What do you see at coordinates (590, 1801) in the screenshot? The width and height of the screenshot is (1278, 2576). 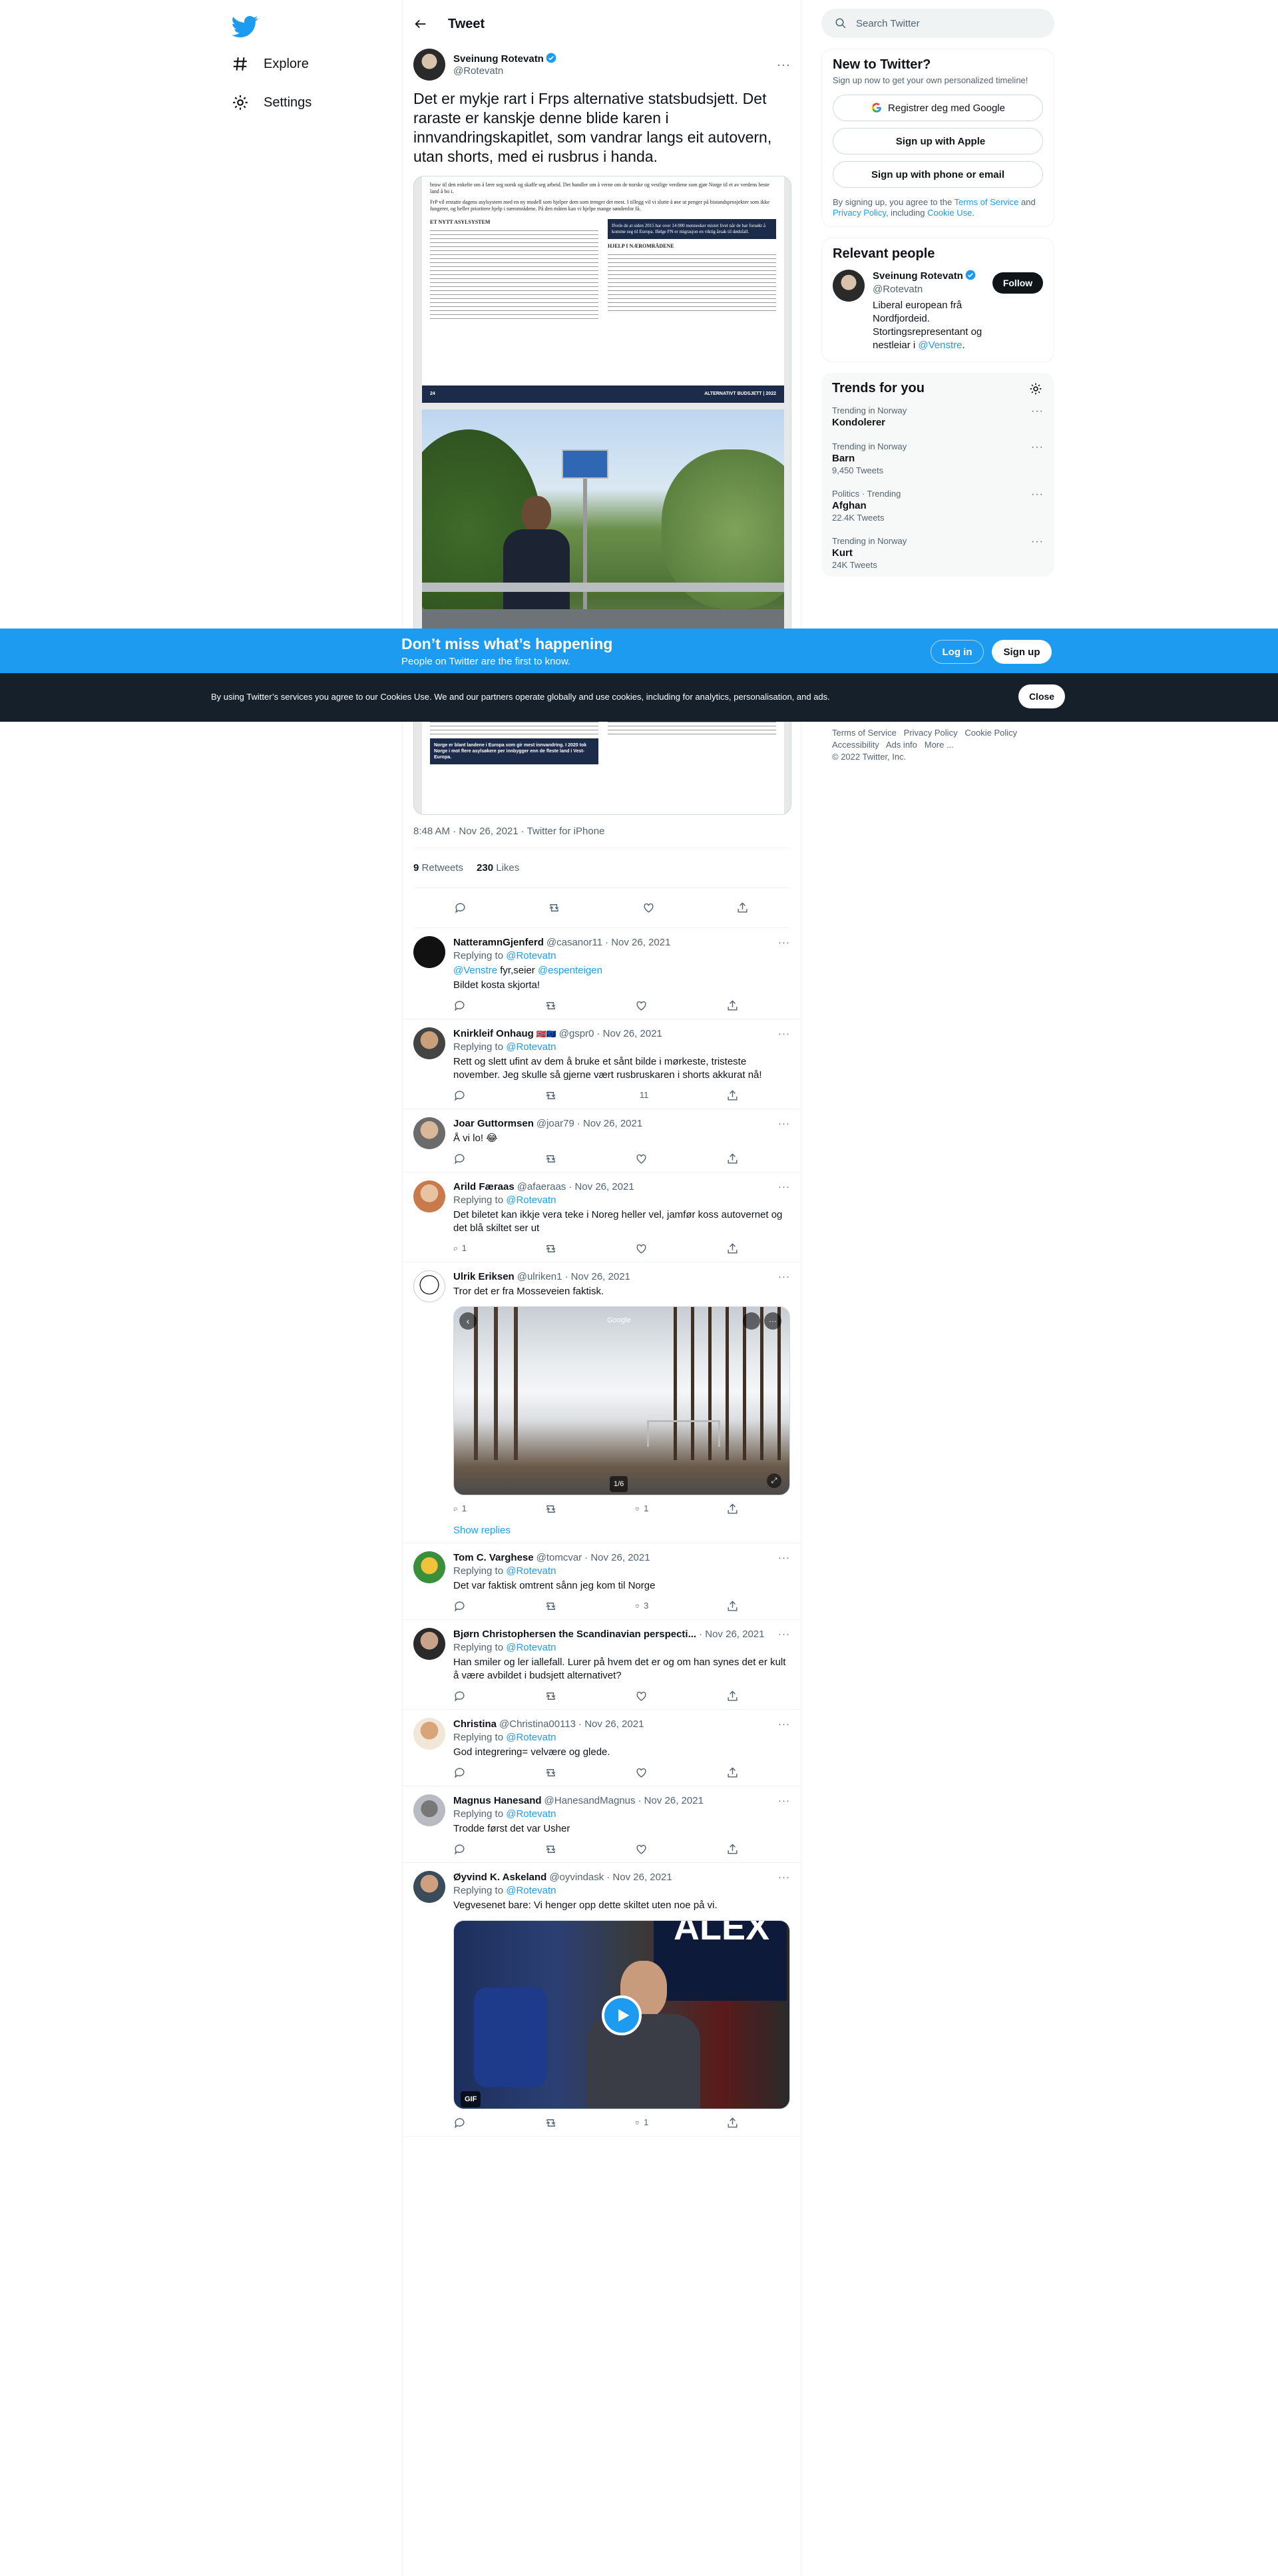 I see `reply-author-handle: @HanesandMagnus` at bounding box center [590, 1801].